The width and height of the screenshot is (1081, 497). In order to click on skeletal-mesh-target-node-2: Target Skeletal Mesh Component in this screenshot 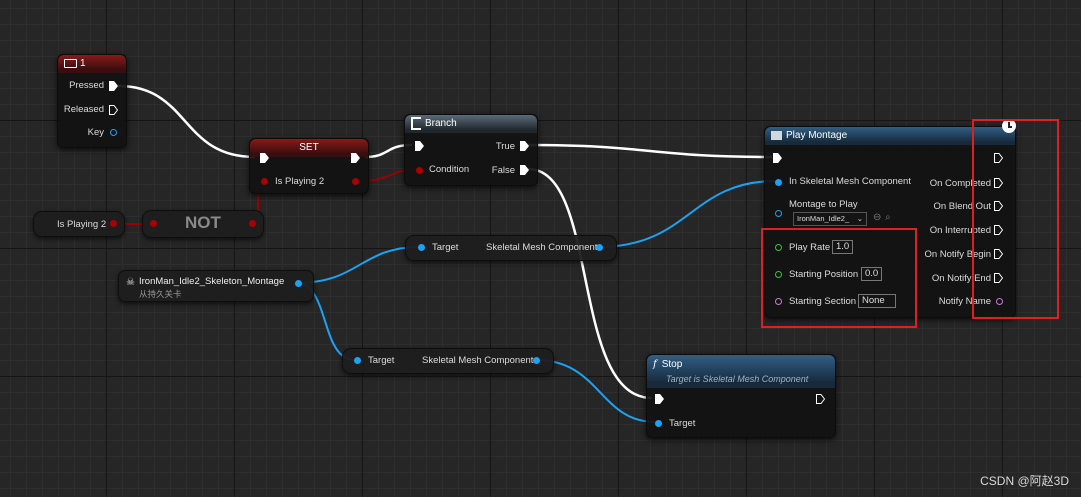, I will do `click(448, 361)`.